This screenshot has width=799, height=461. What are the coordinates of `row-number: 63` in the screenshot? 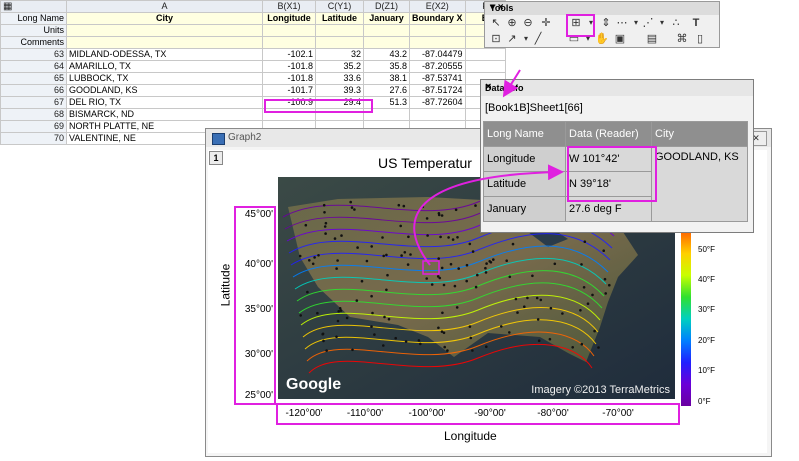 It's located at (33, 54).